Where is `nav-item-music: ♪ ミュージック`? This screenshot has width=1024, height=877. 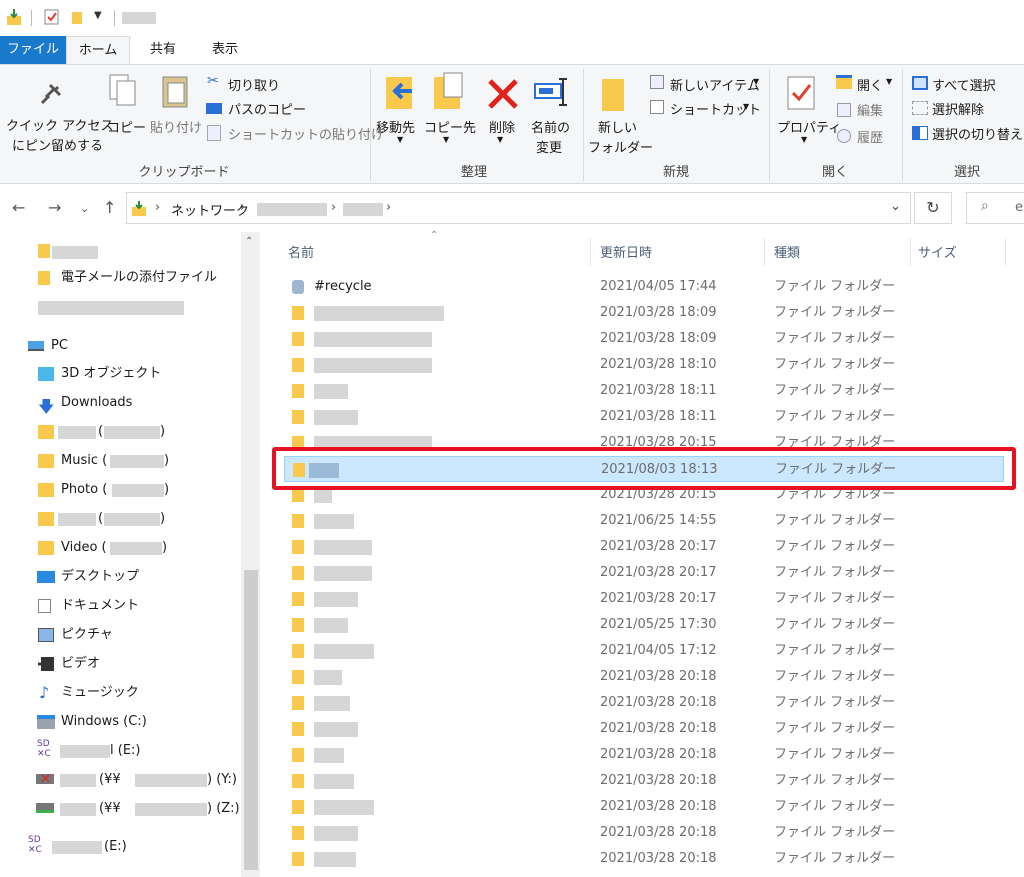 nav-item-music: ♪ ミュージック is located at coordinates (120, 693).